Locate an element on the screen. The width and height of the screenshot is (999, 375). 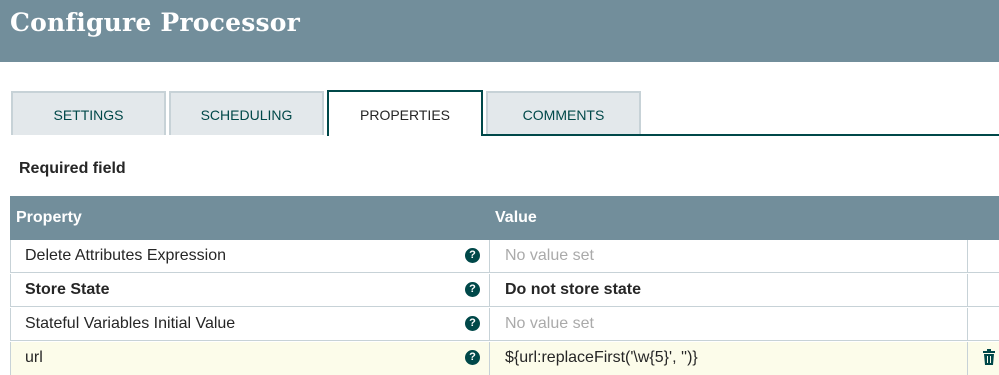
table-row: Store State ? Do not store state is located at coordinates (504, 290).